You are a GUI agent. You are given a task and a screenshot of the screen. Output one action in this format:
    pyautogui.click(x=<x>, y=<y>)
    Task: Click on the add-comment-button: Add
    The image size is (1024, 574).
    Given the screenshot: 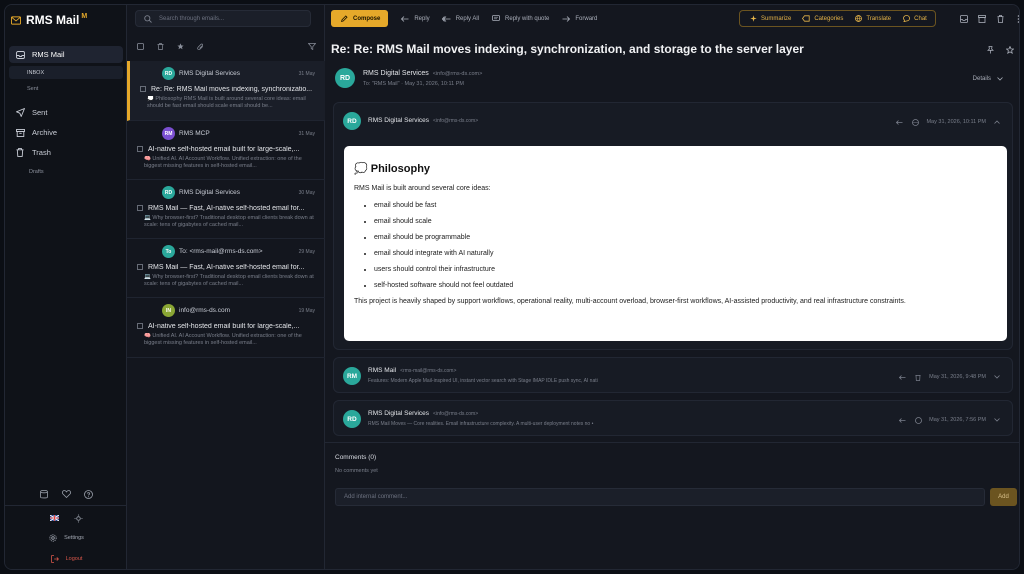 What is the action you would take?
    pyautogui.click(x=1003, y=497)
    